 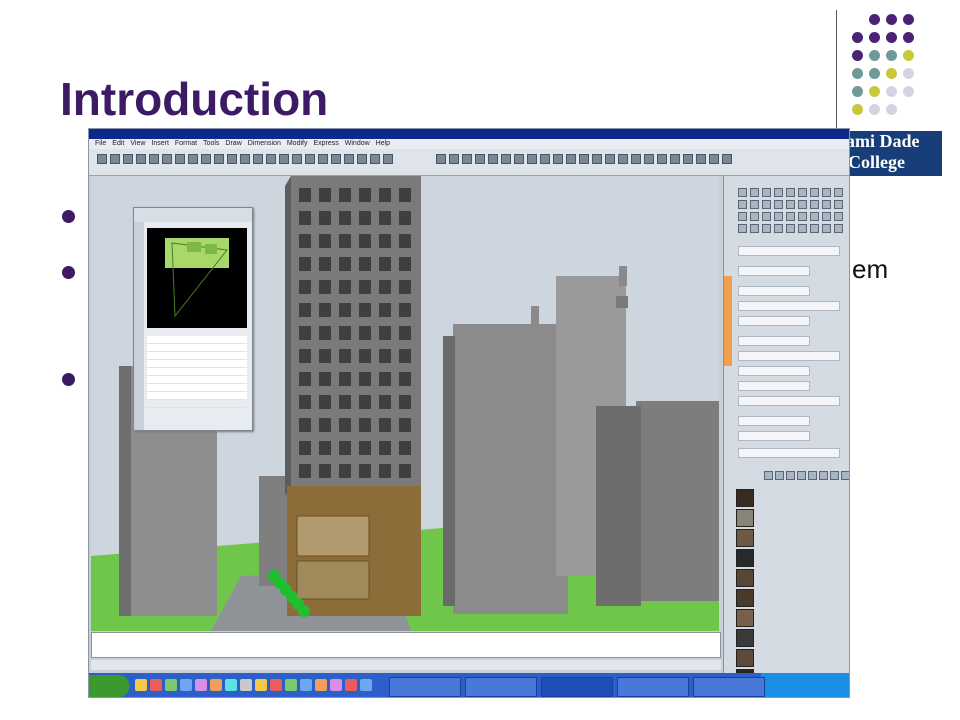 What do you see at coordinates (160, 143) in the screenshot?
I see `menu-item: Insert` at bounding box center [160, 143].